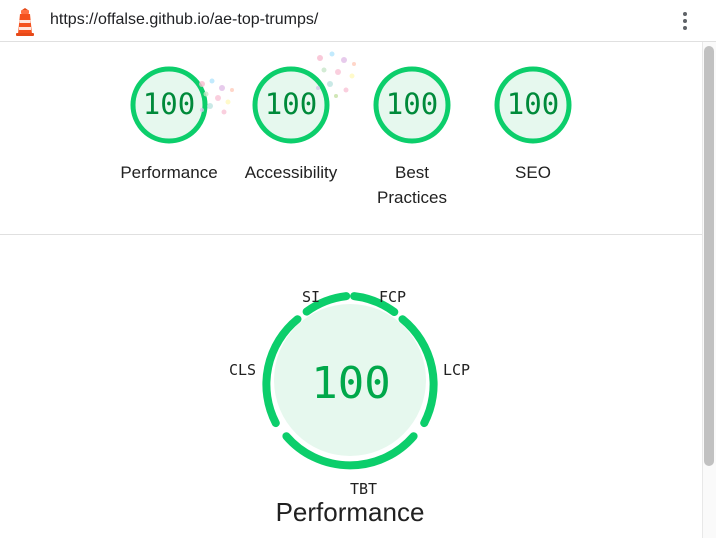 This screenshot has height=538, width=716. I want to click on metric-tbt-label: TBT, so click(363, 489).